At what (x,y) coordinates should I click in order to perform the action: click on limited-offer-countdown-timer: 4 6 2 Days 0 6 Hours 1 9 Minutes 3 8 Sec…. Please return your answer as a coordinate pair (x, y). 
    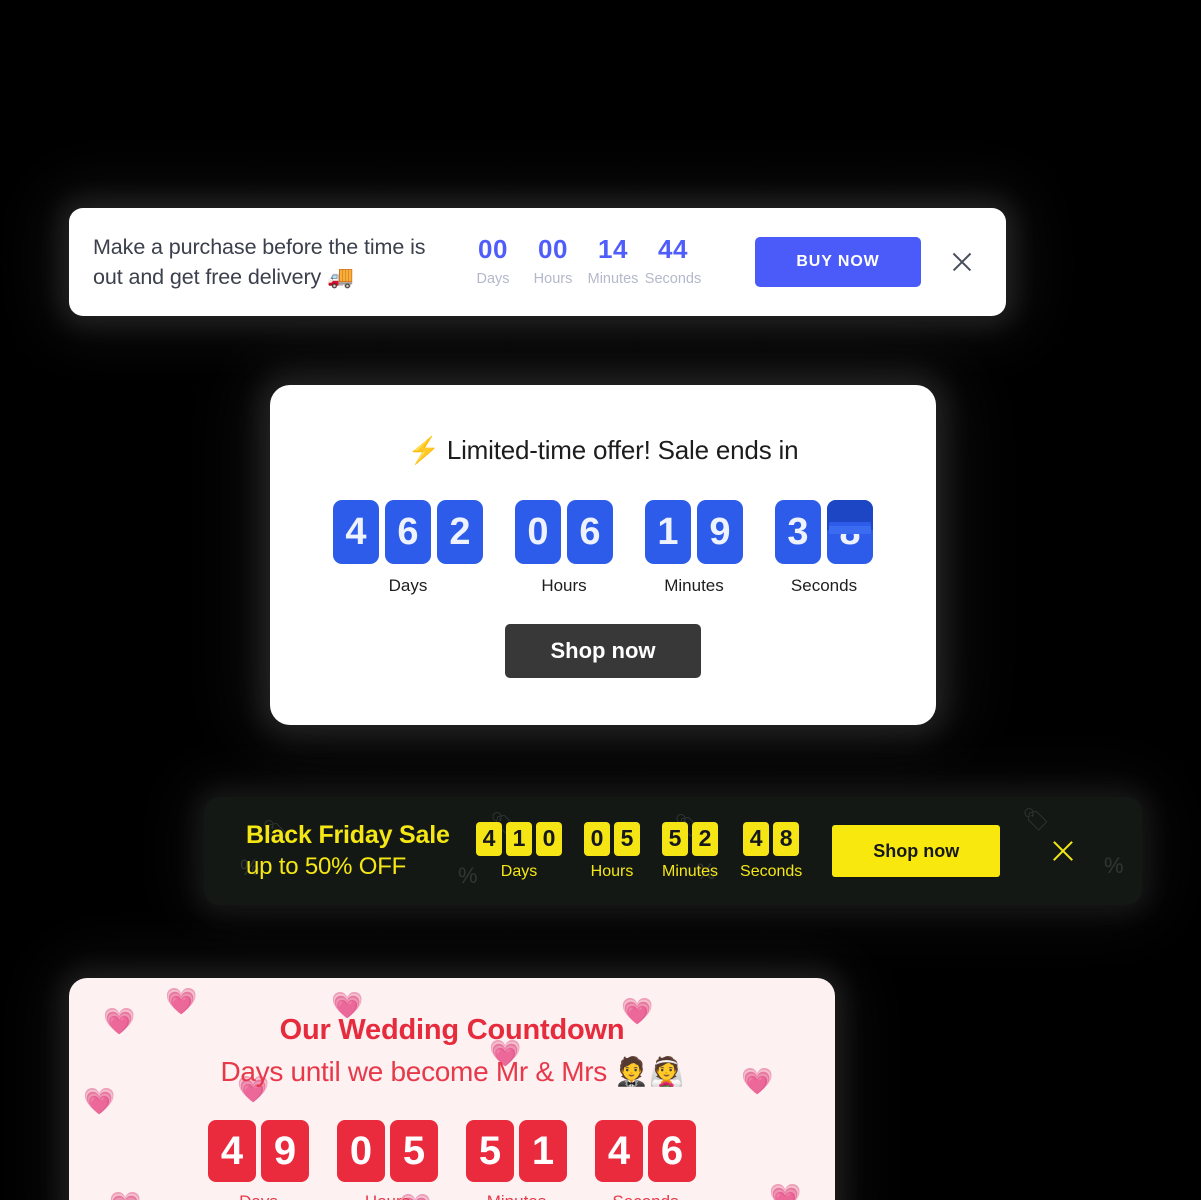
    Looking at the image, I should click on (603, 548).